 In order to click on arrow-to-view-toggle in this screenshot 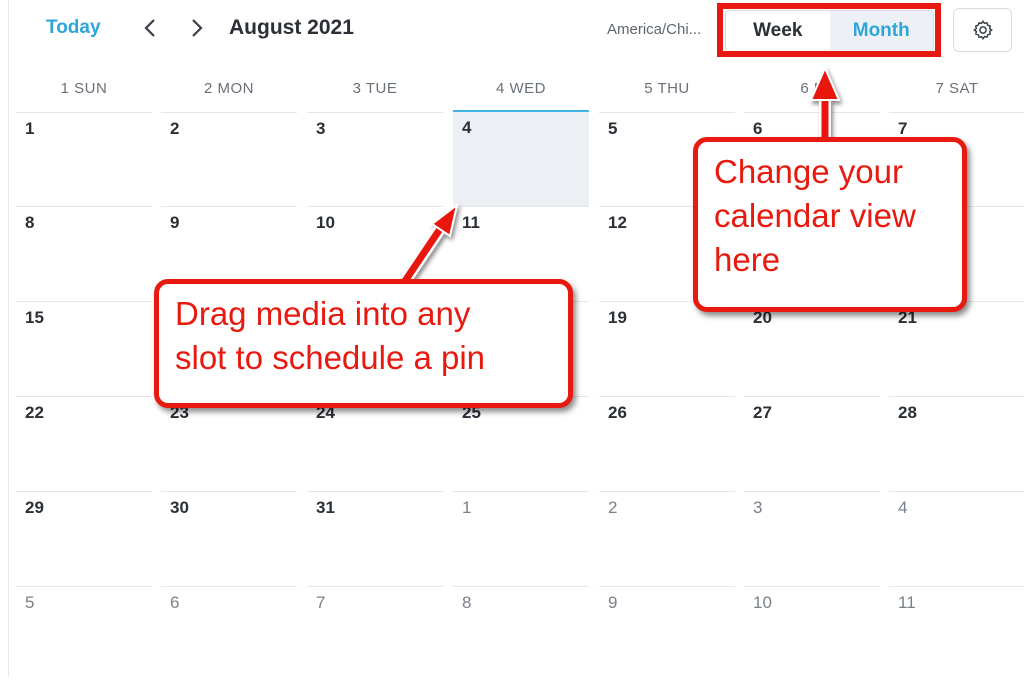, I will do `click(825, 101)`.